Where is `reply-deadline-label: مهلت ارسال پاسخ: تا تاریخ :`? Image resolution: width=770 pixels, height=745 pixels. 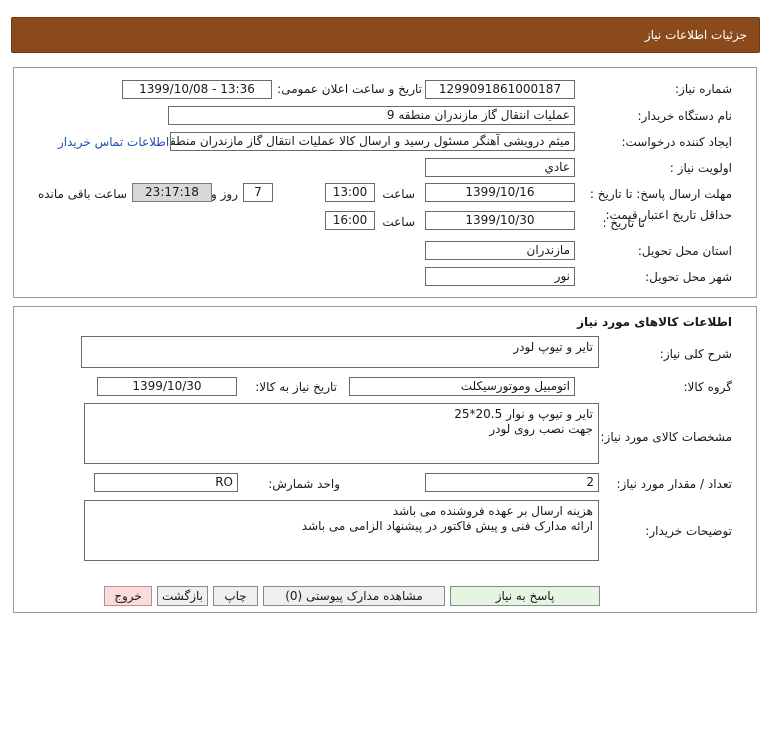 reply-deadline-label: مهلت ارسال پاسخ: تا تاریخ : is located at coordinates (660, 194).